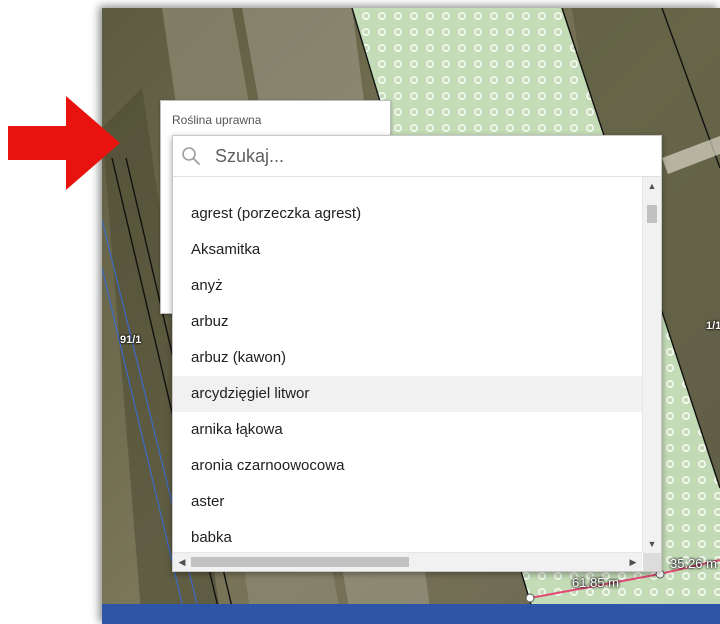 This screenshot has height=624, width=720. What do you see at coordinates (411, 614) in the screenshot?
I see `bottom-bar` at bounding box center [411, 614].